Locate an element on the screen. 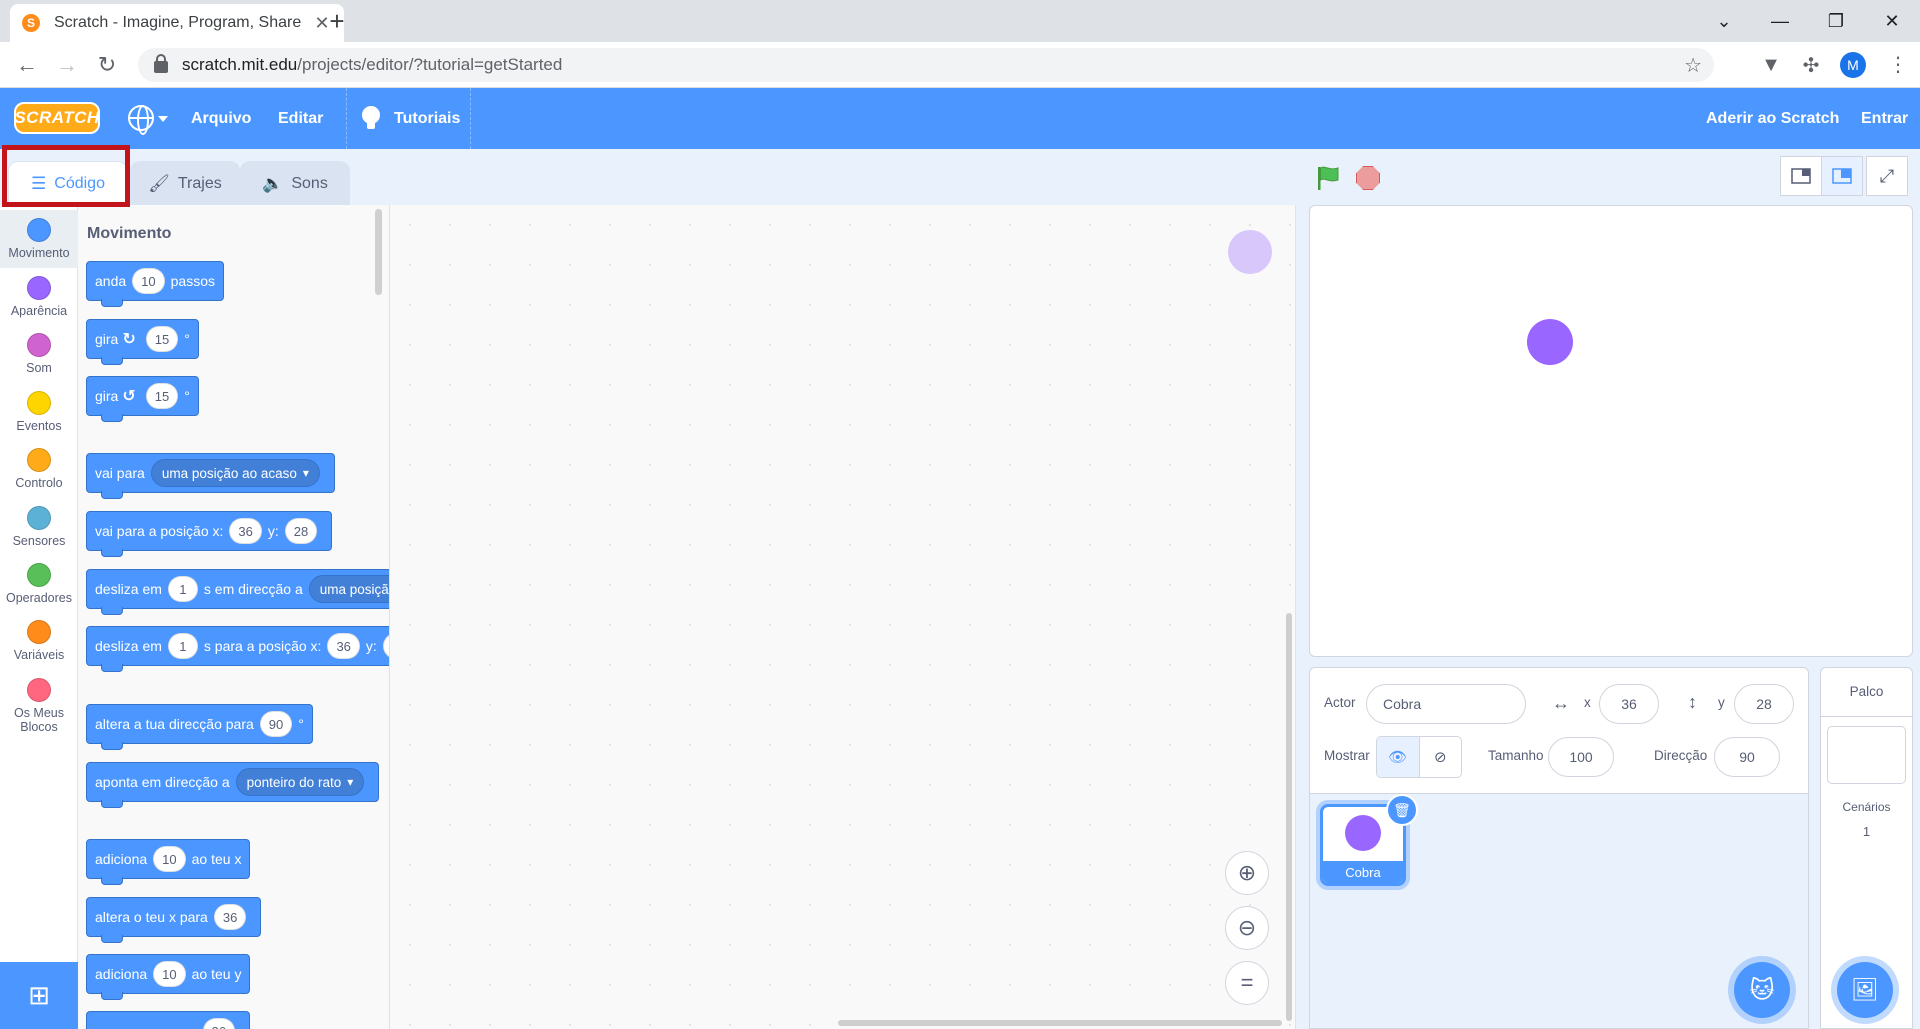 The height and width of the screenshot is (1029, 1920). browser-tab: S Scratch - Imagine, Program, Share ✕ is located at coordinates (177, 23).